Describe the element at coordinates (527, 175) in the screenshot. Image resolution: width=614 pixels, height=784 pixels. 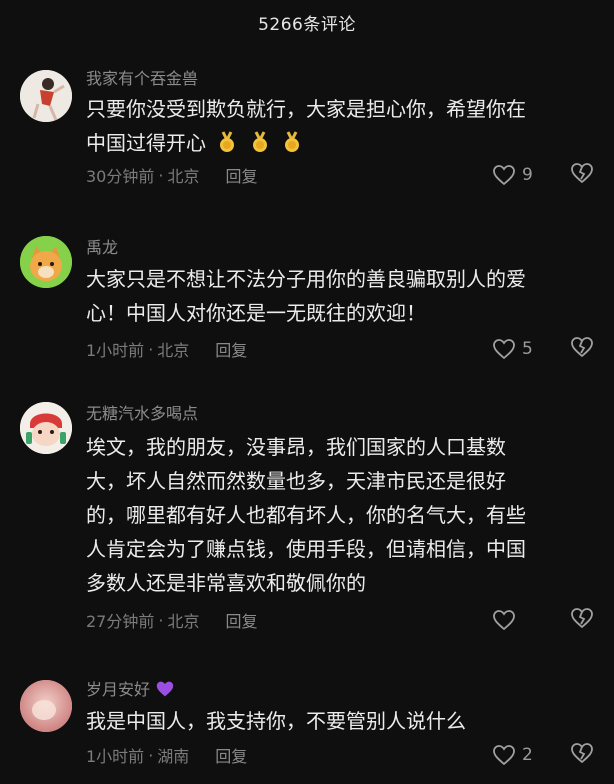
I see `like-count: 9` at that location.